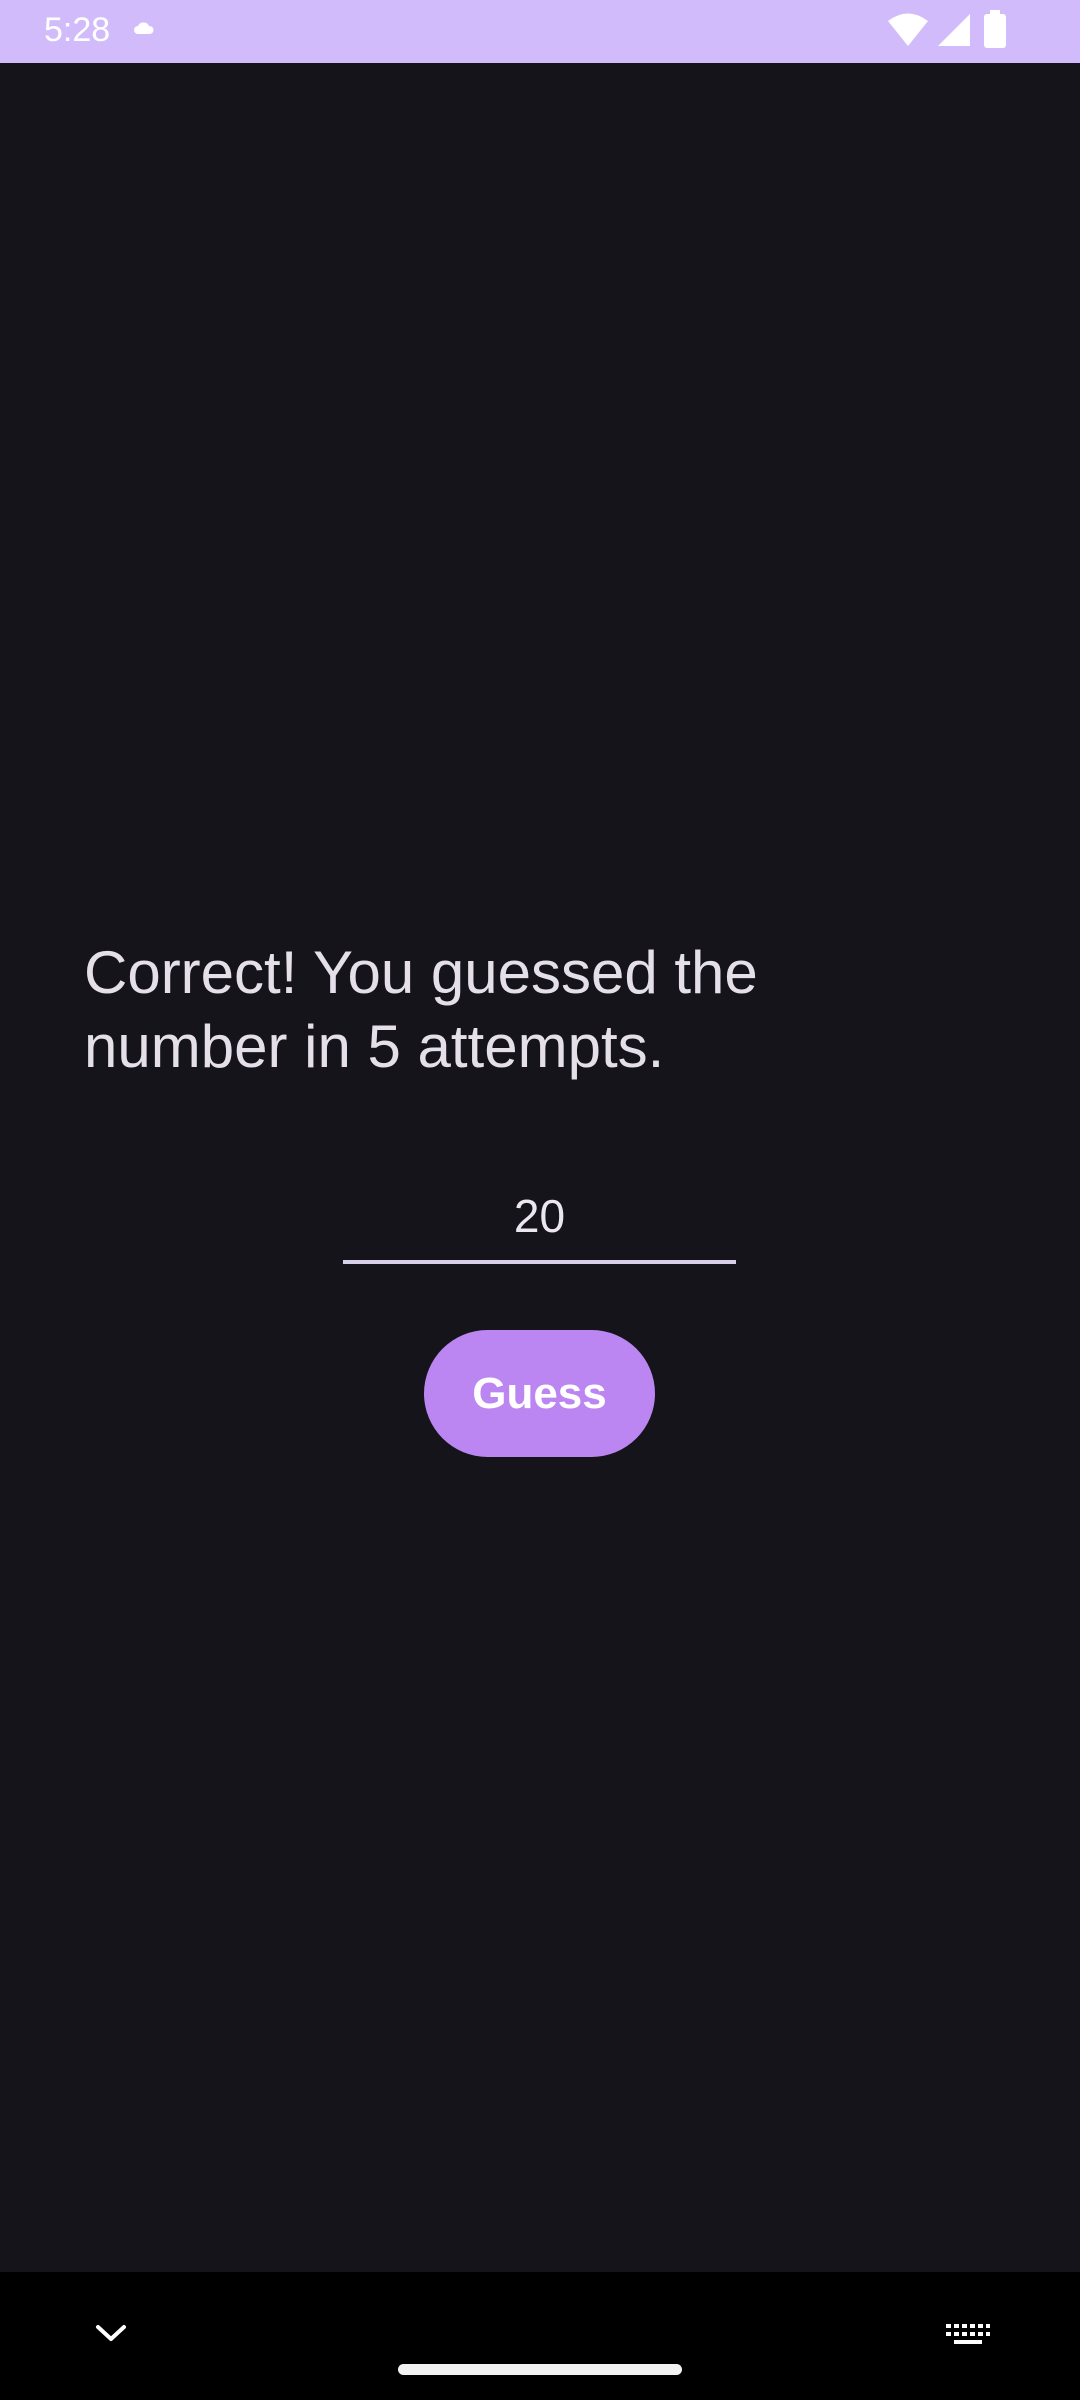 This screenshot has width=1080, height=2400. I want to click on status-bar: 5:28, so click(540, 31).